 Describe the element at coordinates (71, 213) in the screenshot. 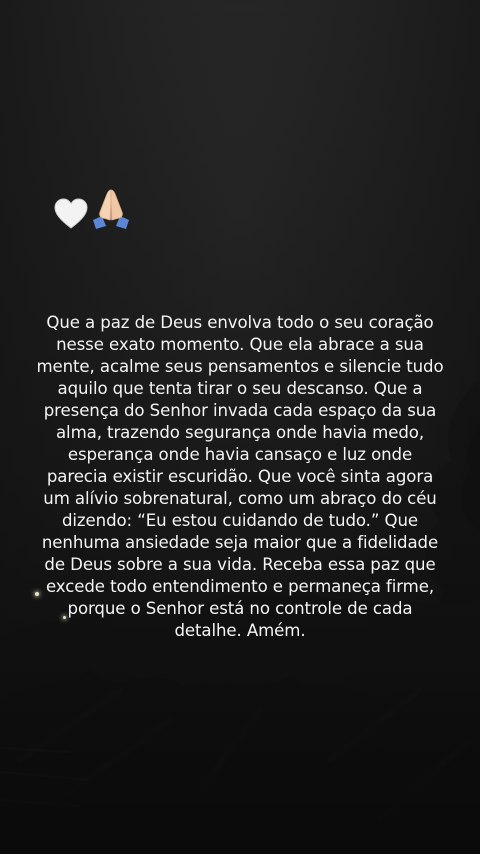

I see `white-heart-icon` at that location.